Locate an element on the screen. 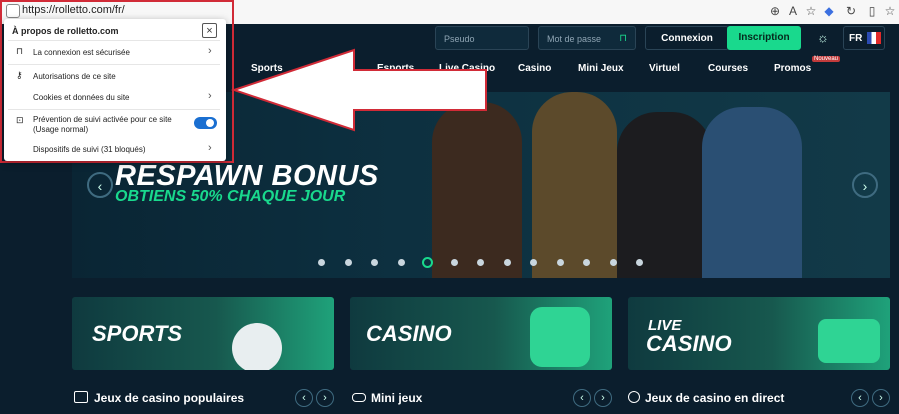  site-permissions-label: Autorisations de ce site is located at coordinates (74, 76).